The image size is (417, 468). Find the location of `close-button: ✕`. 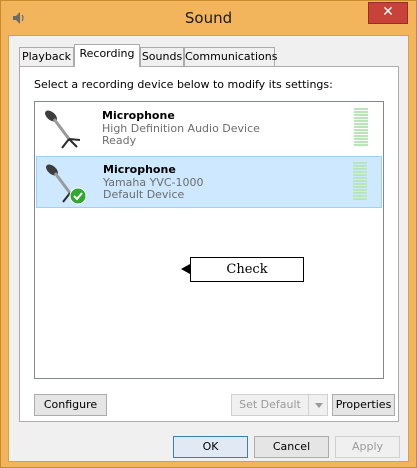

close-button: ✕ is located at coordinates (388, 13).